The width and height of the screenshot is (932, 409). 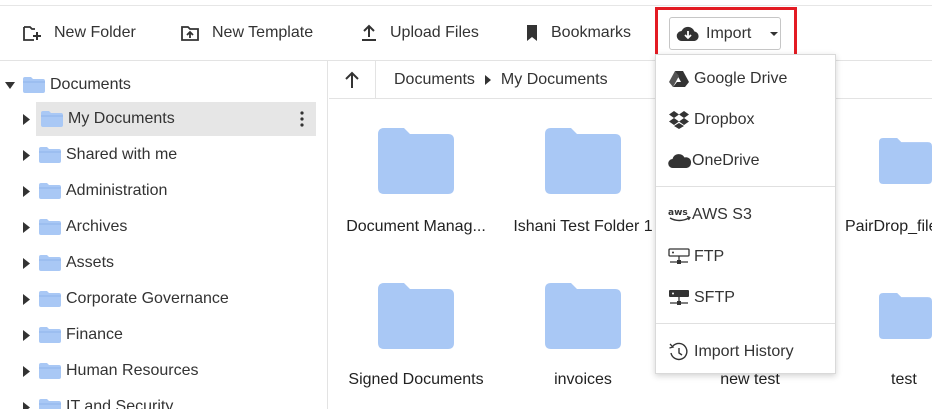 What do you see at coordinates (744, 351) in the screenshot?
I see `menu-item-label: Import History` at bounding box center [744, 351].